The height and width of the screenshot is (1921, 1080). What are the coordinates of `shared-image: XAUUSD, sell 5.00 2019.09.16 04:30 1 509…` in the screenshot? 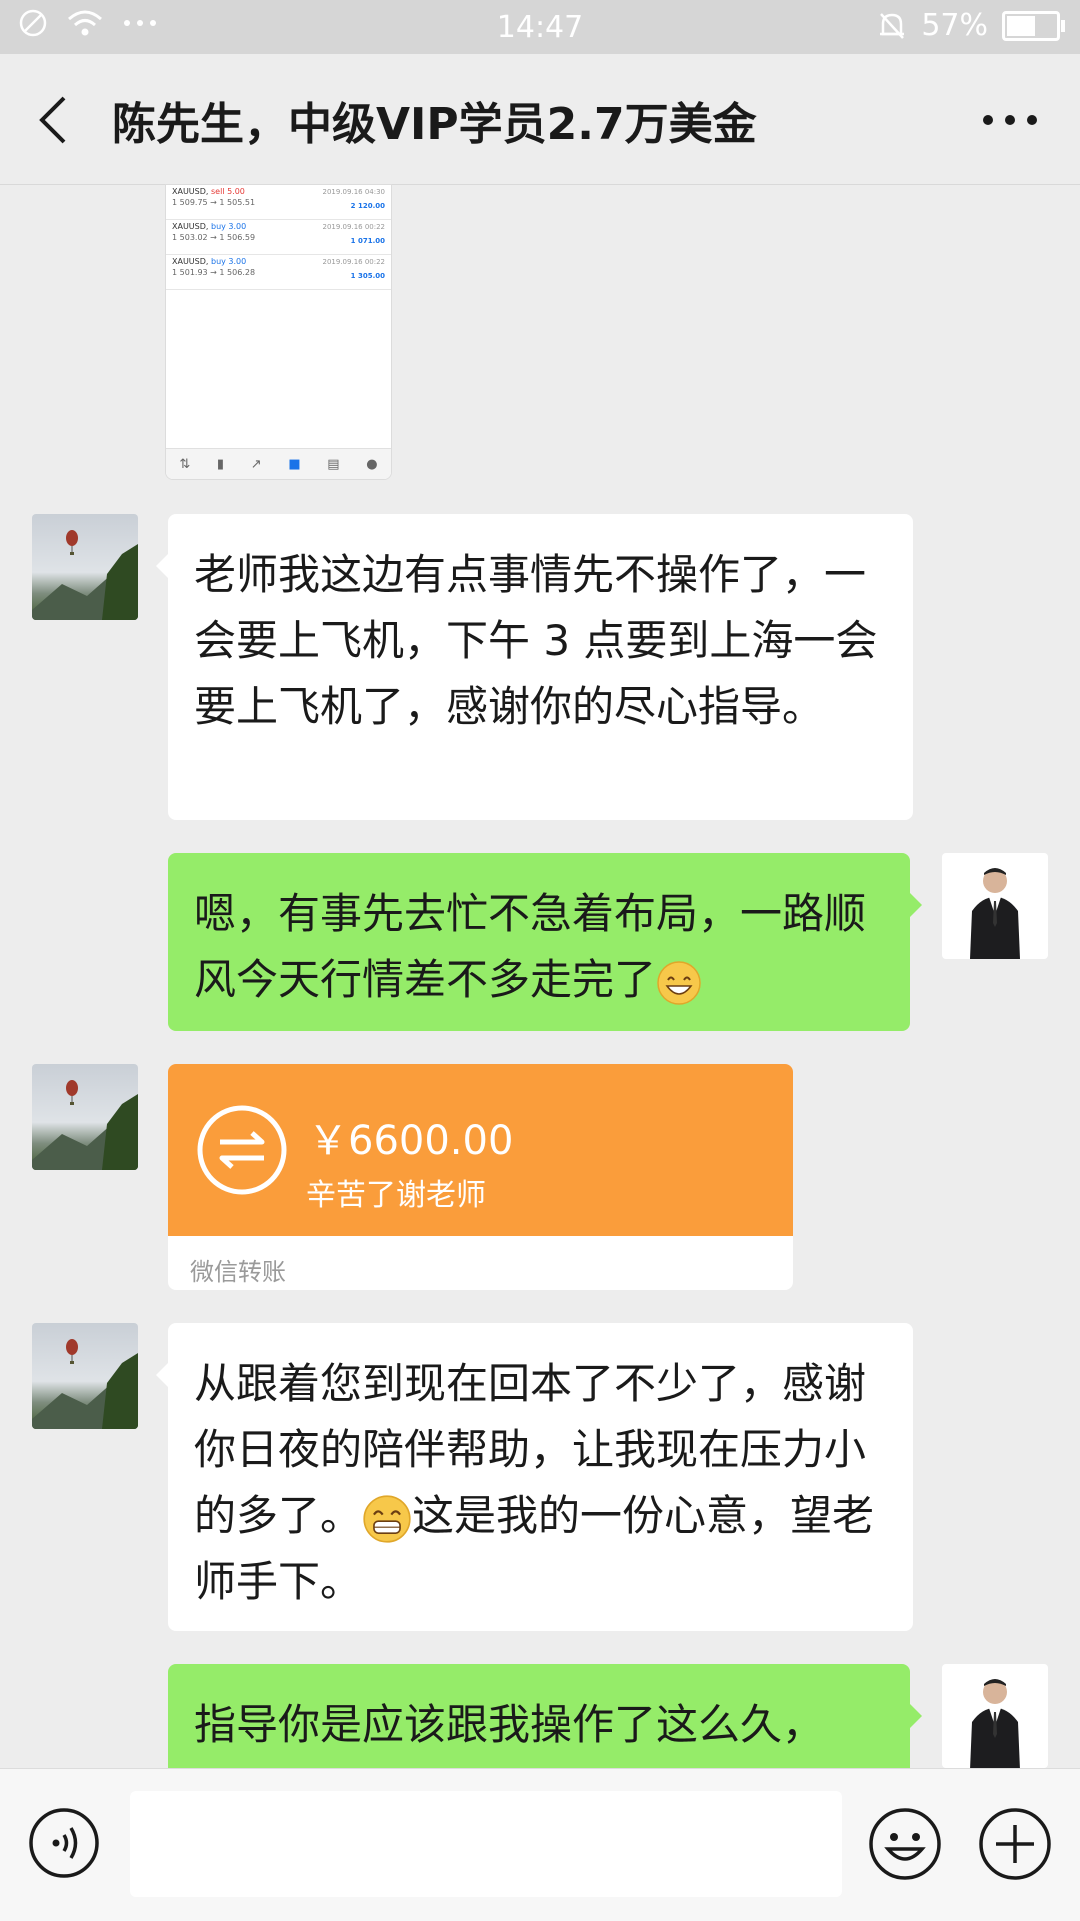 It's located at (278, 332).